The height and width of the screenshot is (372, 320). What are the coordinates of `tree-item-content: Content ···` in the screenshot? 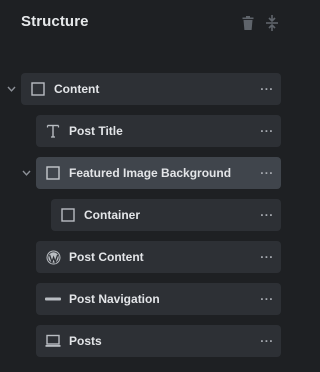 It's located at (151, 89).